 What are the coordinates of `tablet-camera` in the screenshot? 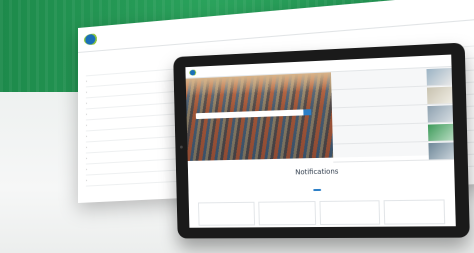 It's located at (181, 147).